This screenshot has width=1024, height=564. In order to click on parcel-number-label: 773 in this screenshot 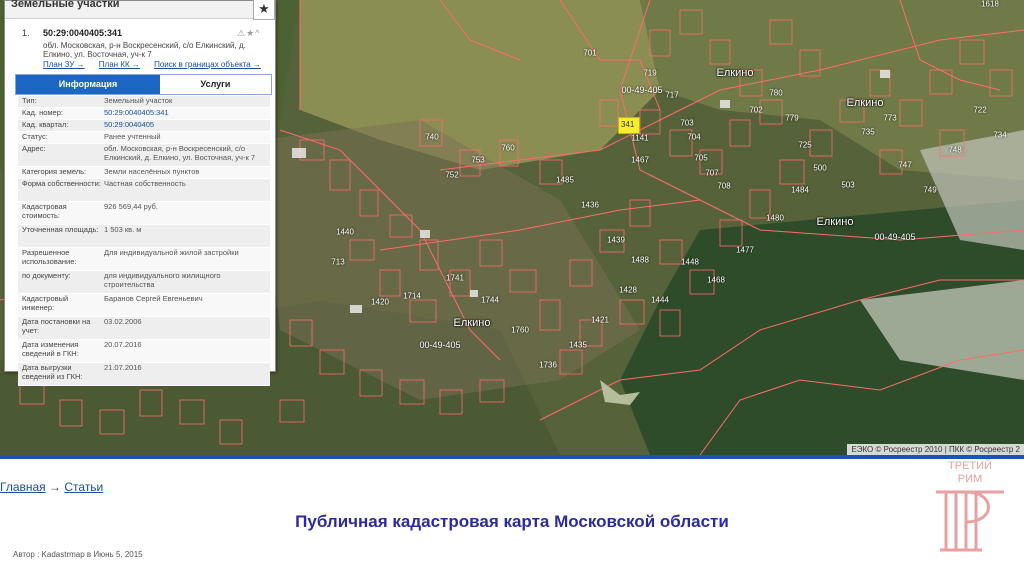, I will do `click(889, 118)`.